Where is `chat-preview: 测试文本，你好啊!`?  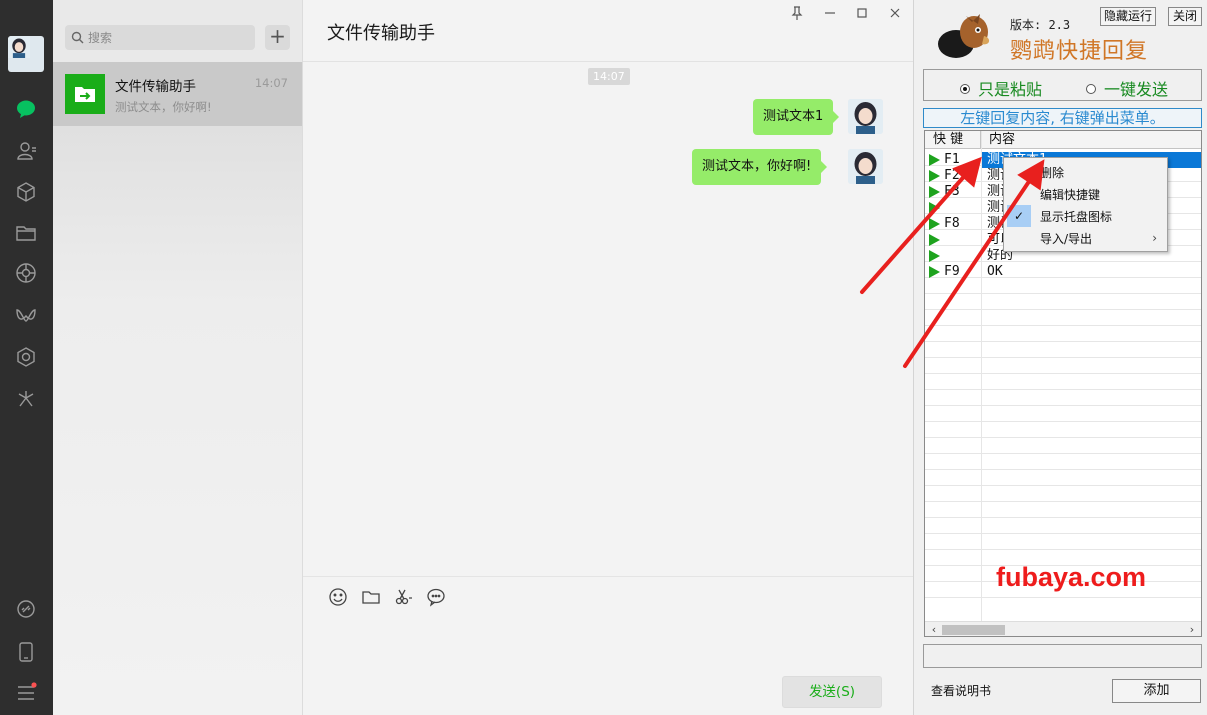 chat-preview: 测试文本，你好啊! is located at coordinates (163, 107).